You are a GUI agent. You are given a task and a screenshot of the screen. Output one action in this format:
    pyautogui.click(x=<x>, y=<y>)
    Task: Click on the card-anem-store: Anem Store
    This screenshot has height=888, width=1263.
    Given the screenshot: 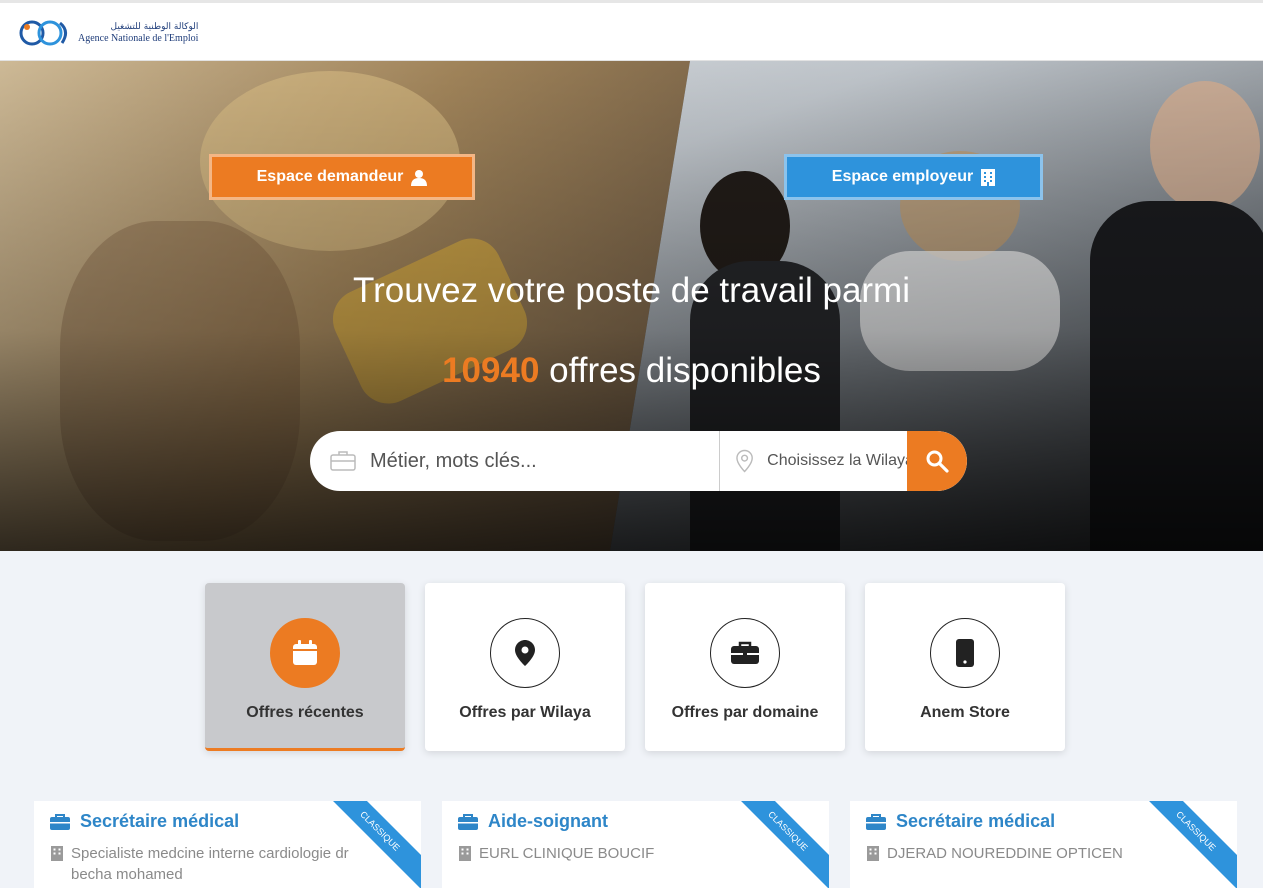 What is the action you would take?
    pyautogui.click(x=965, y=667)
    